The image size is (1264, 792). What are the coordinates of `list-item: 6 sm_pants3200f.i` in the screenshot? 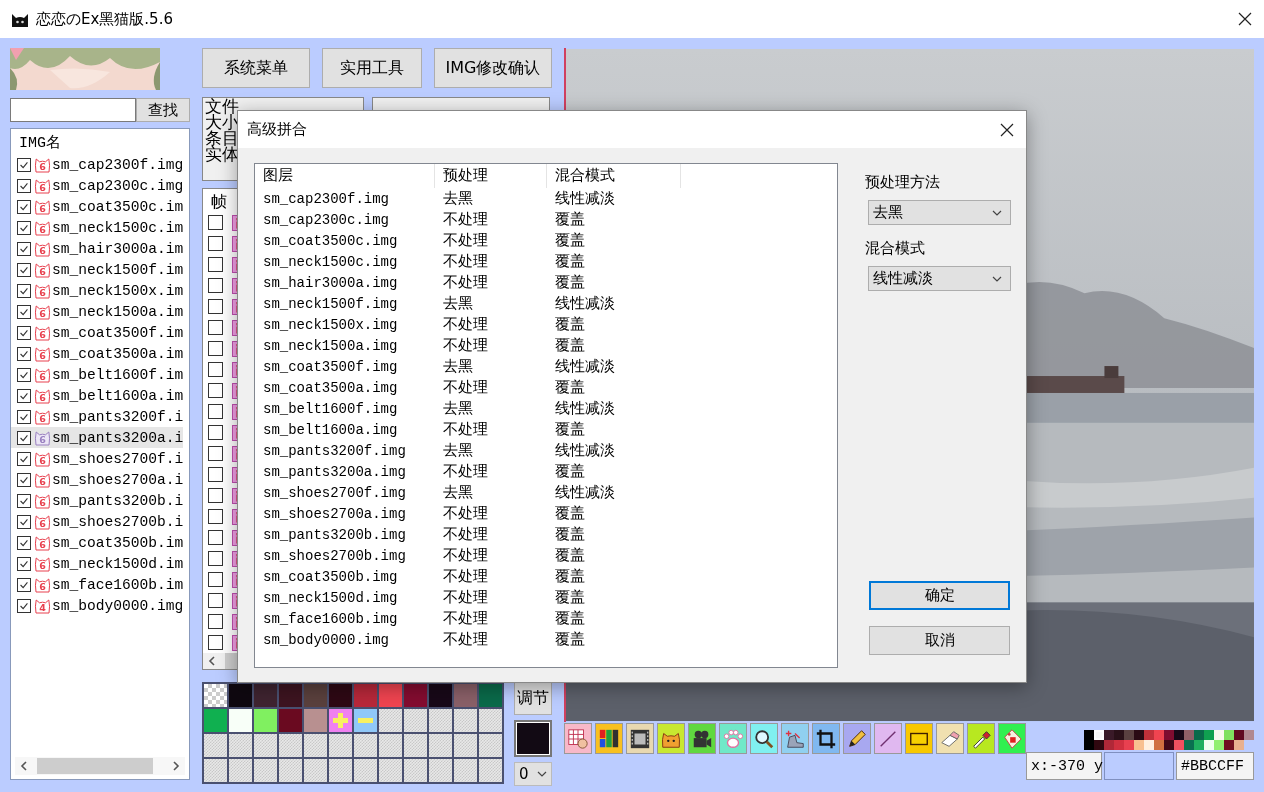 It's located at (97, 416).